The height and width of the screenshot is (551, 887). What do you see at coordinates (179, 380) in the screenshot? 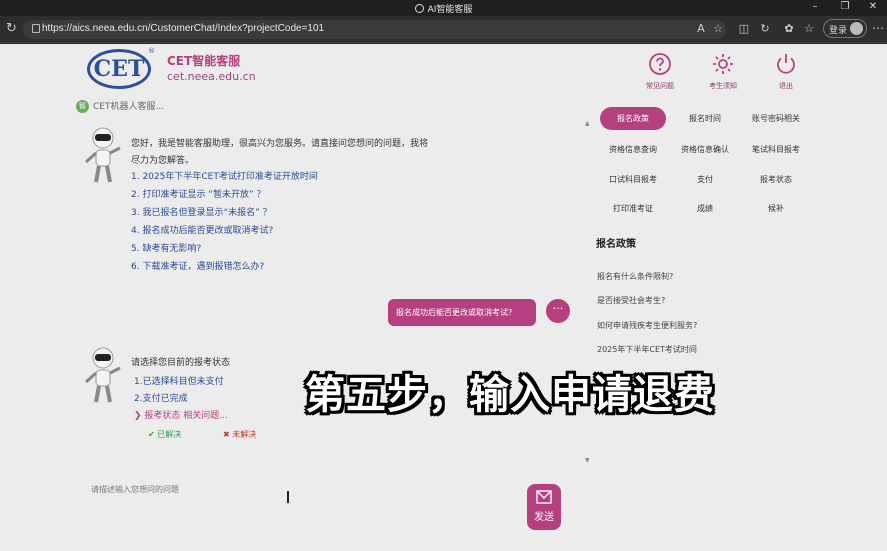
I see `reply-option: 1.已选择科目但未支付` at bounding box center [179, 380].